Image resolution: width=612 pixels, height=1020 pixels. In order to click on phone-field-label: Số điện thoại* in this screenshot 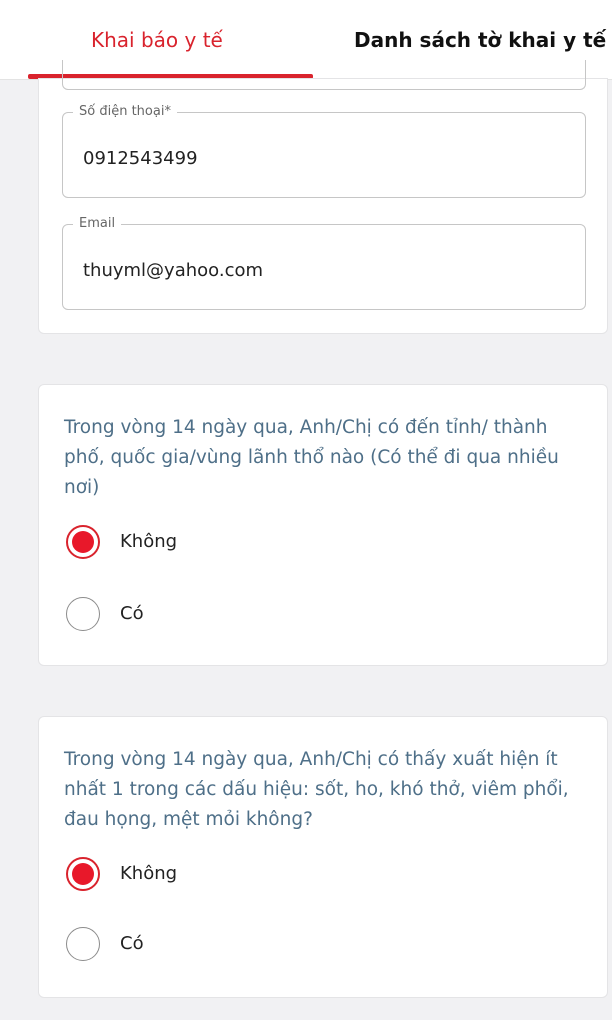, I will do `click(125, 112)`.